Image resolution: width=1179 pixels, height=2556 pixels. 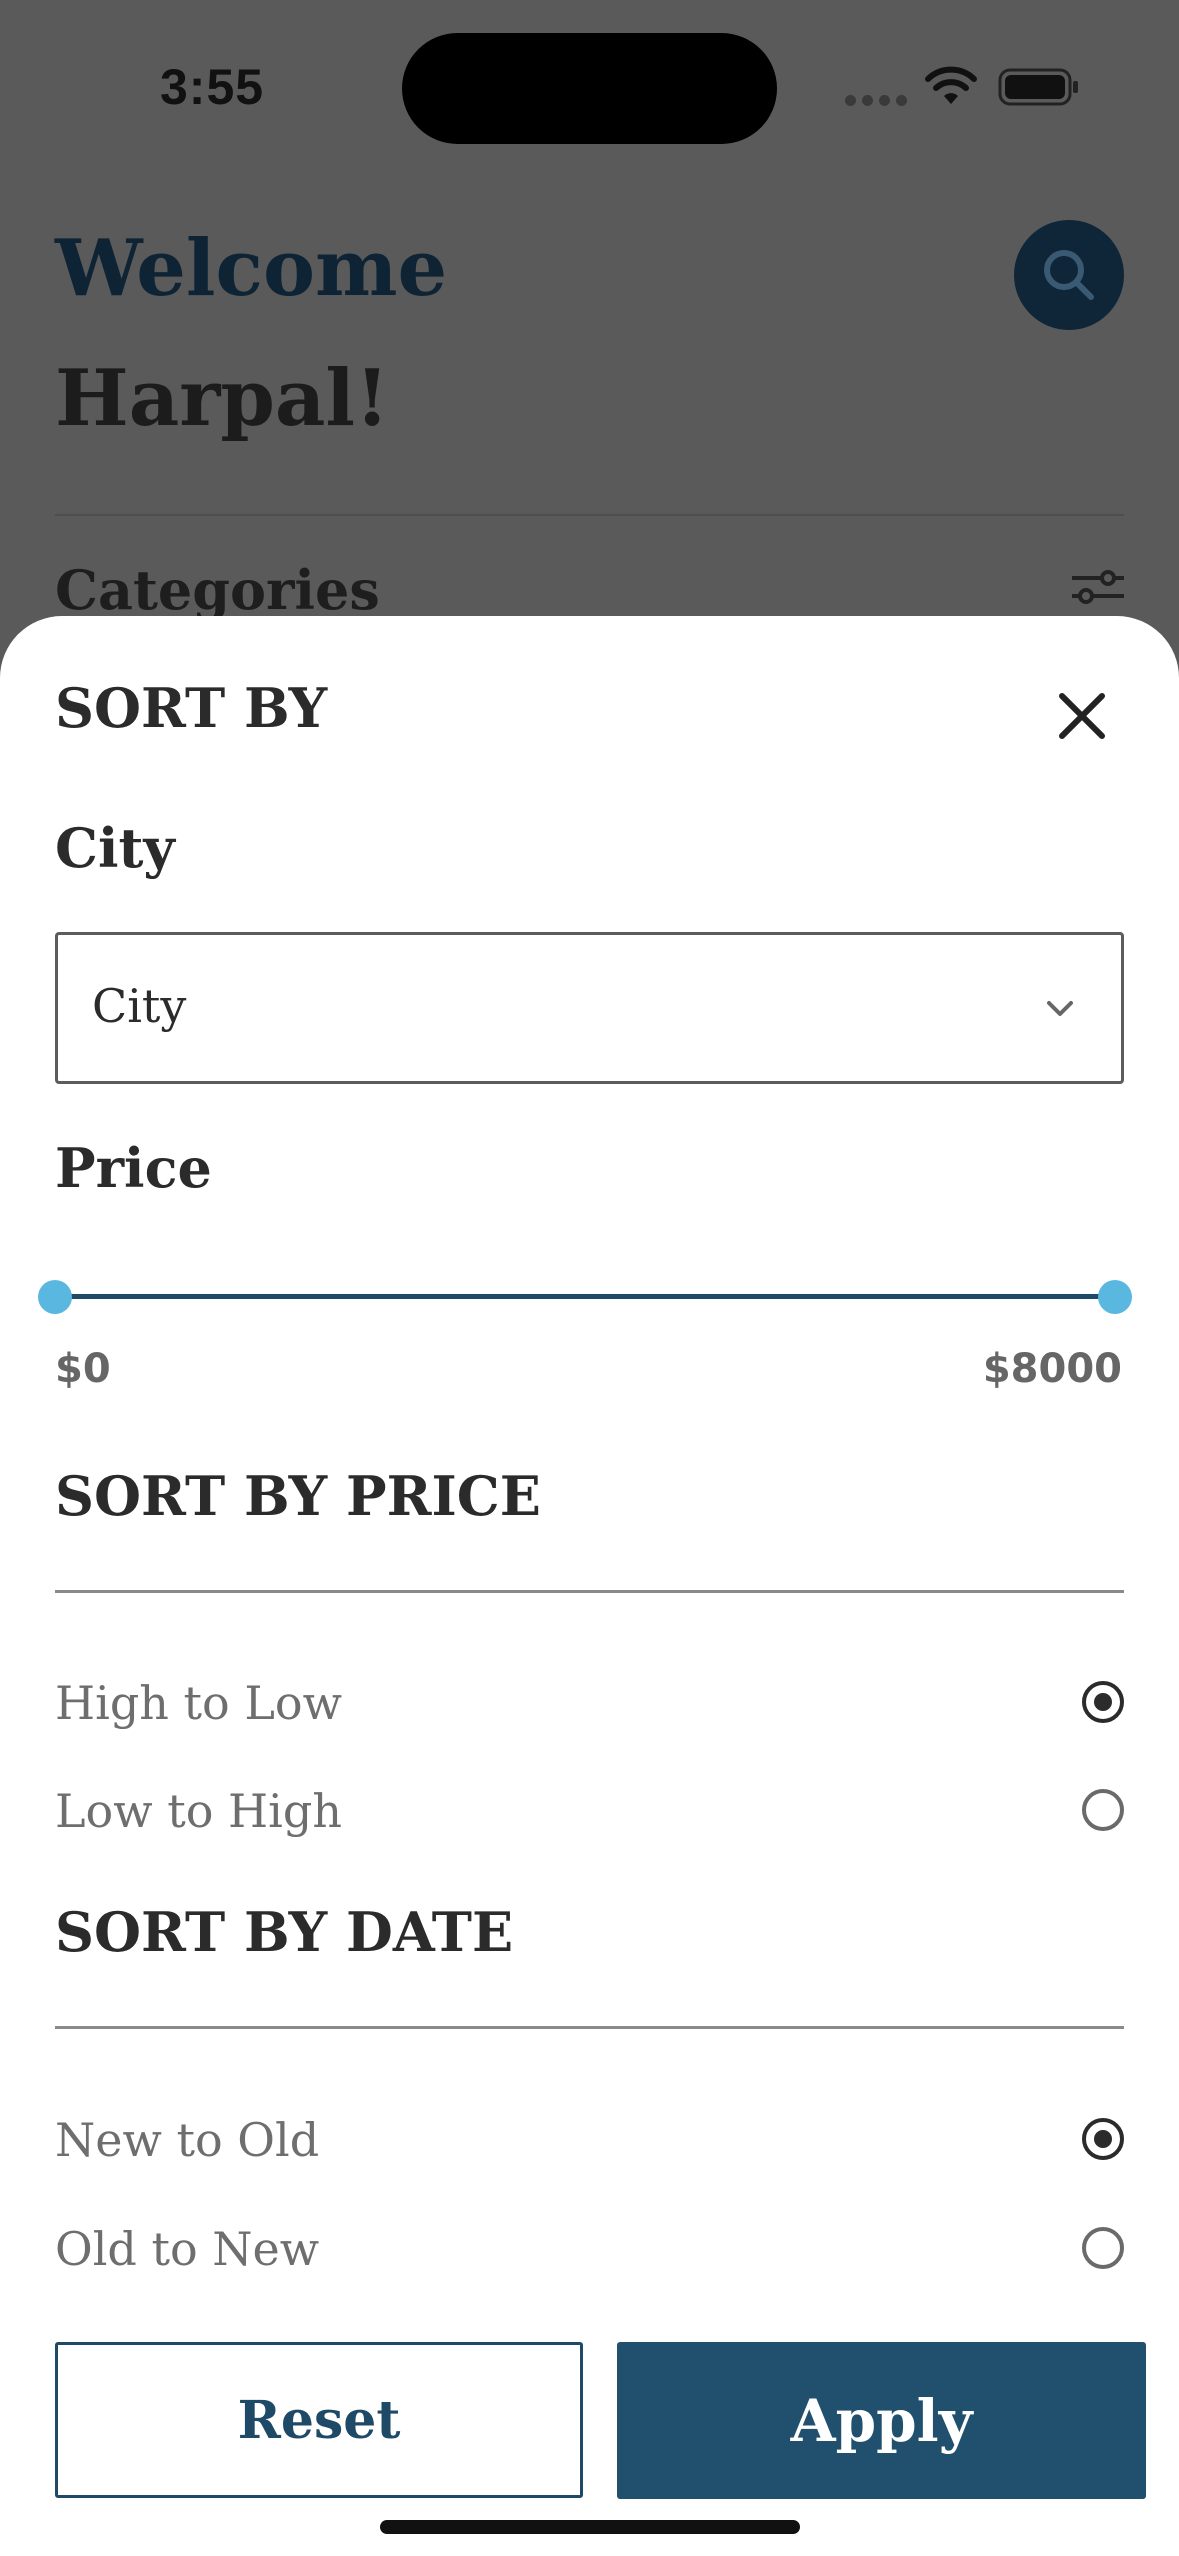 What do you see at coordinates (217, 590) in the screenshot?
I see `categories-heading: Categories` at bounding box center [217, 590].